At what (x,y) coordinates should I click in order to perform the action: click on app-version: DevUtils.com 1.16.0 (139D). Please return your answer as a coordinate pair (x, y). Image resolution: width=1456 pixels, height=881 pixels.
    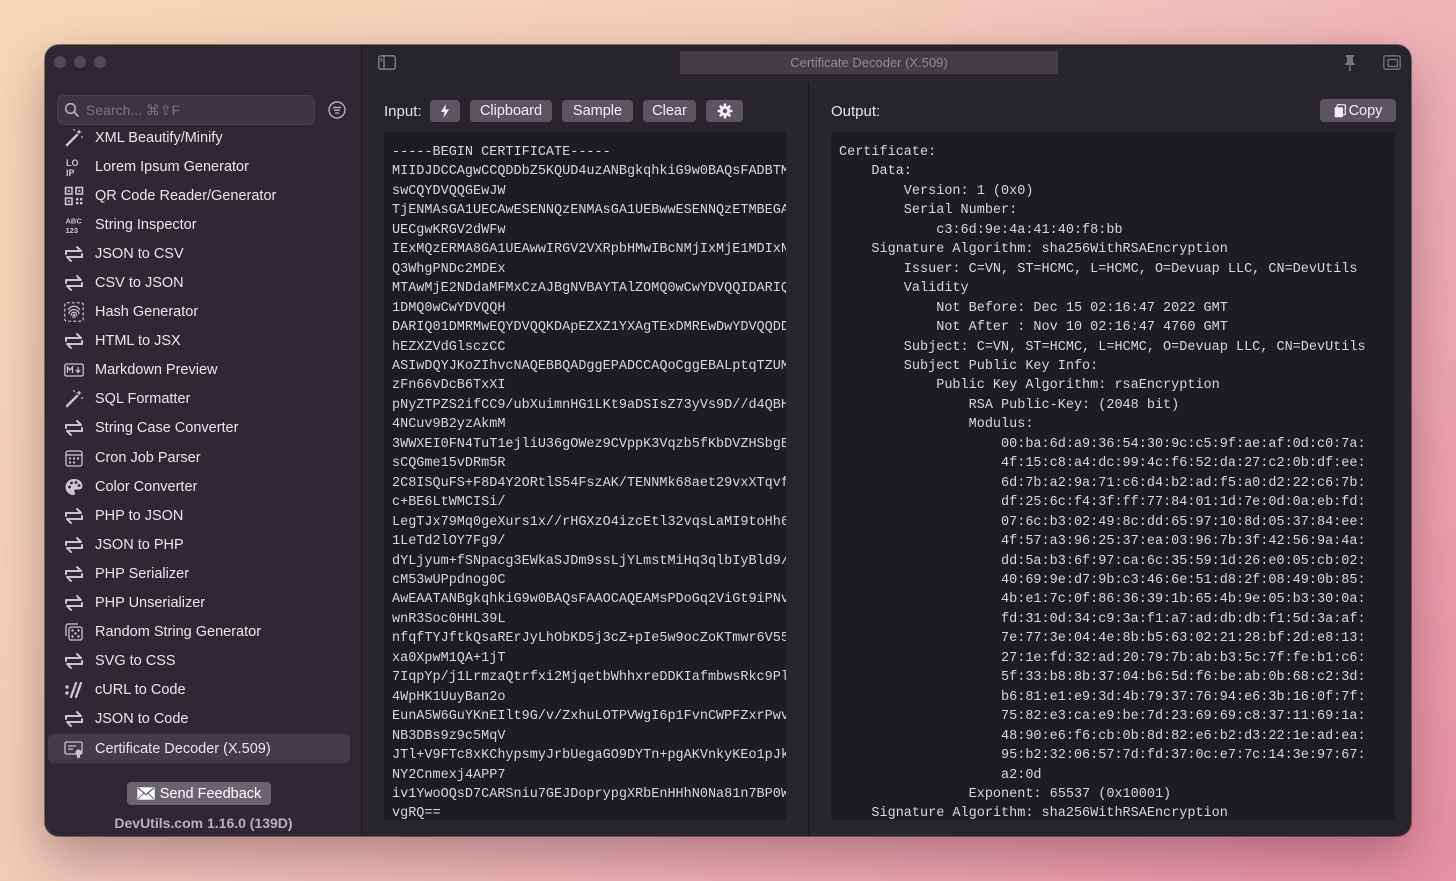
    Looking at the image, I should click on (203, 823).